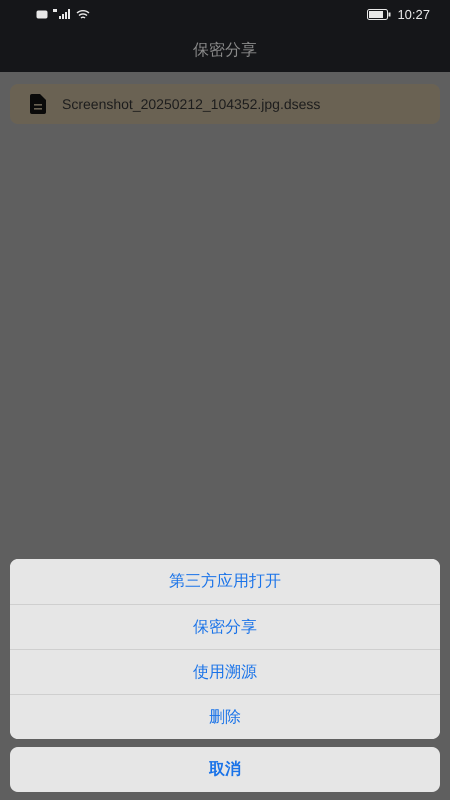 The image size is (450, 800). I want to click on action-option: 删除, so click(225, 716).